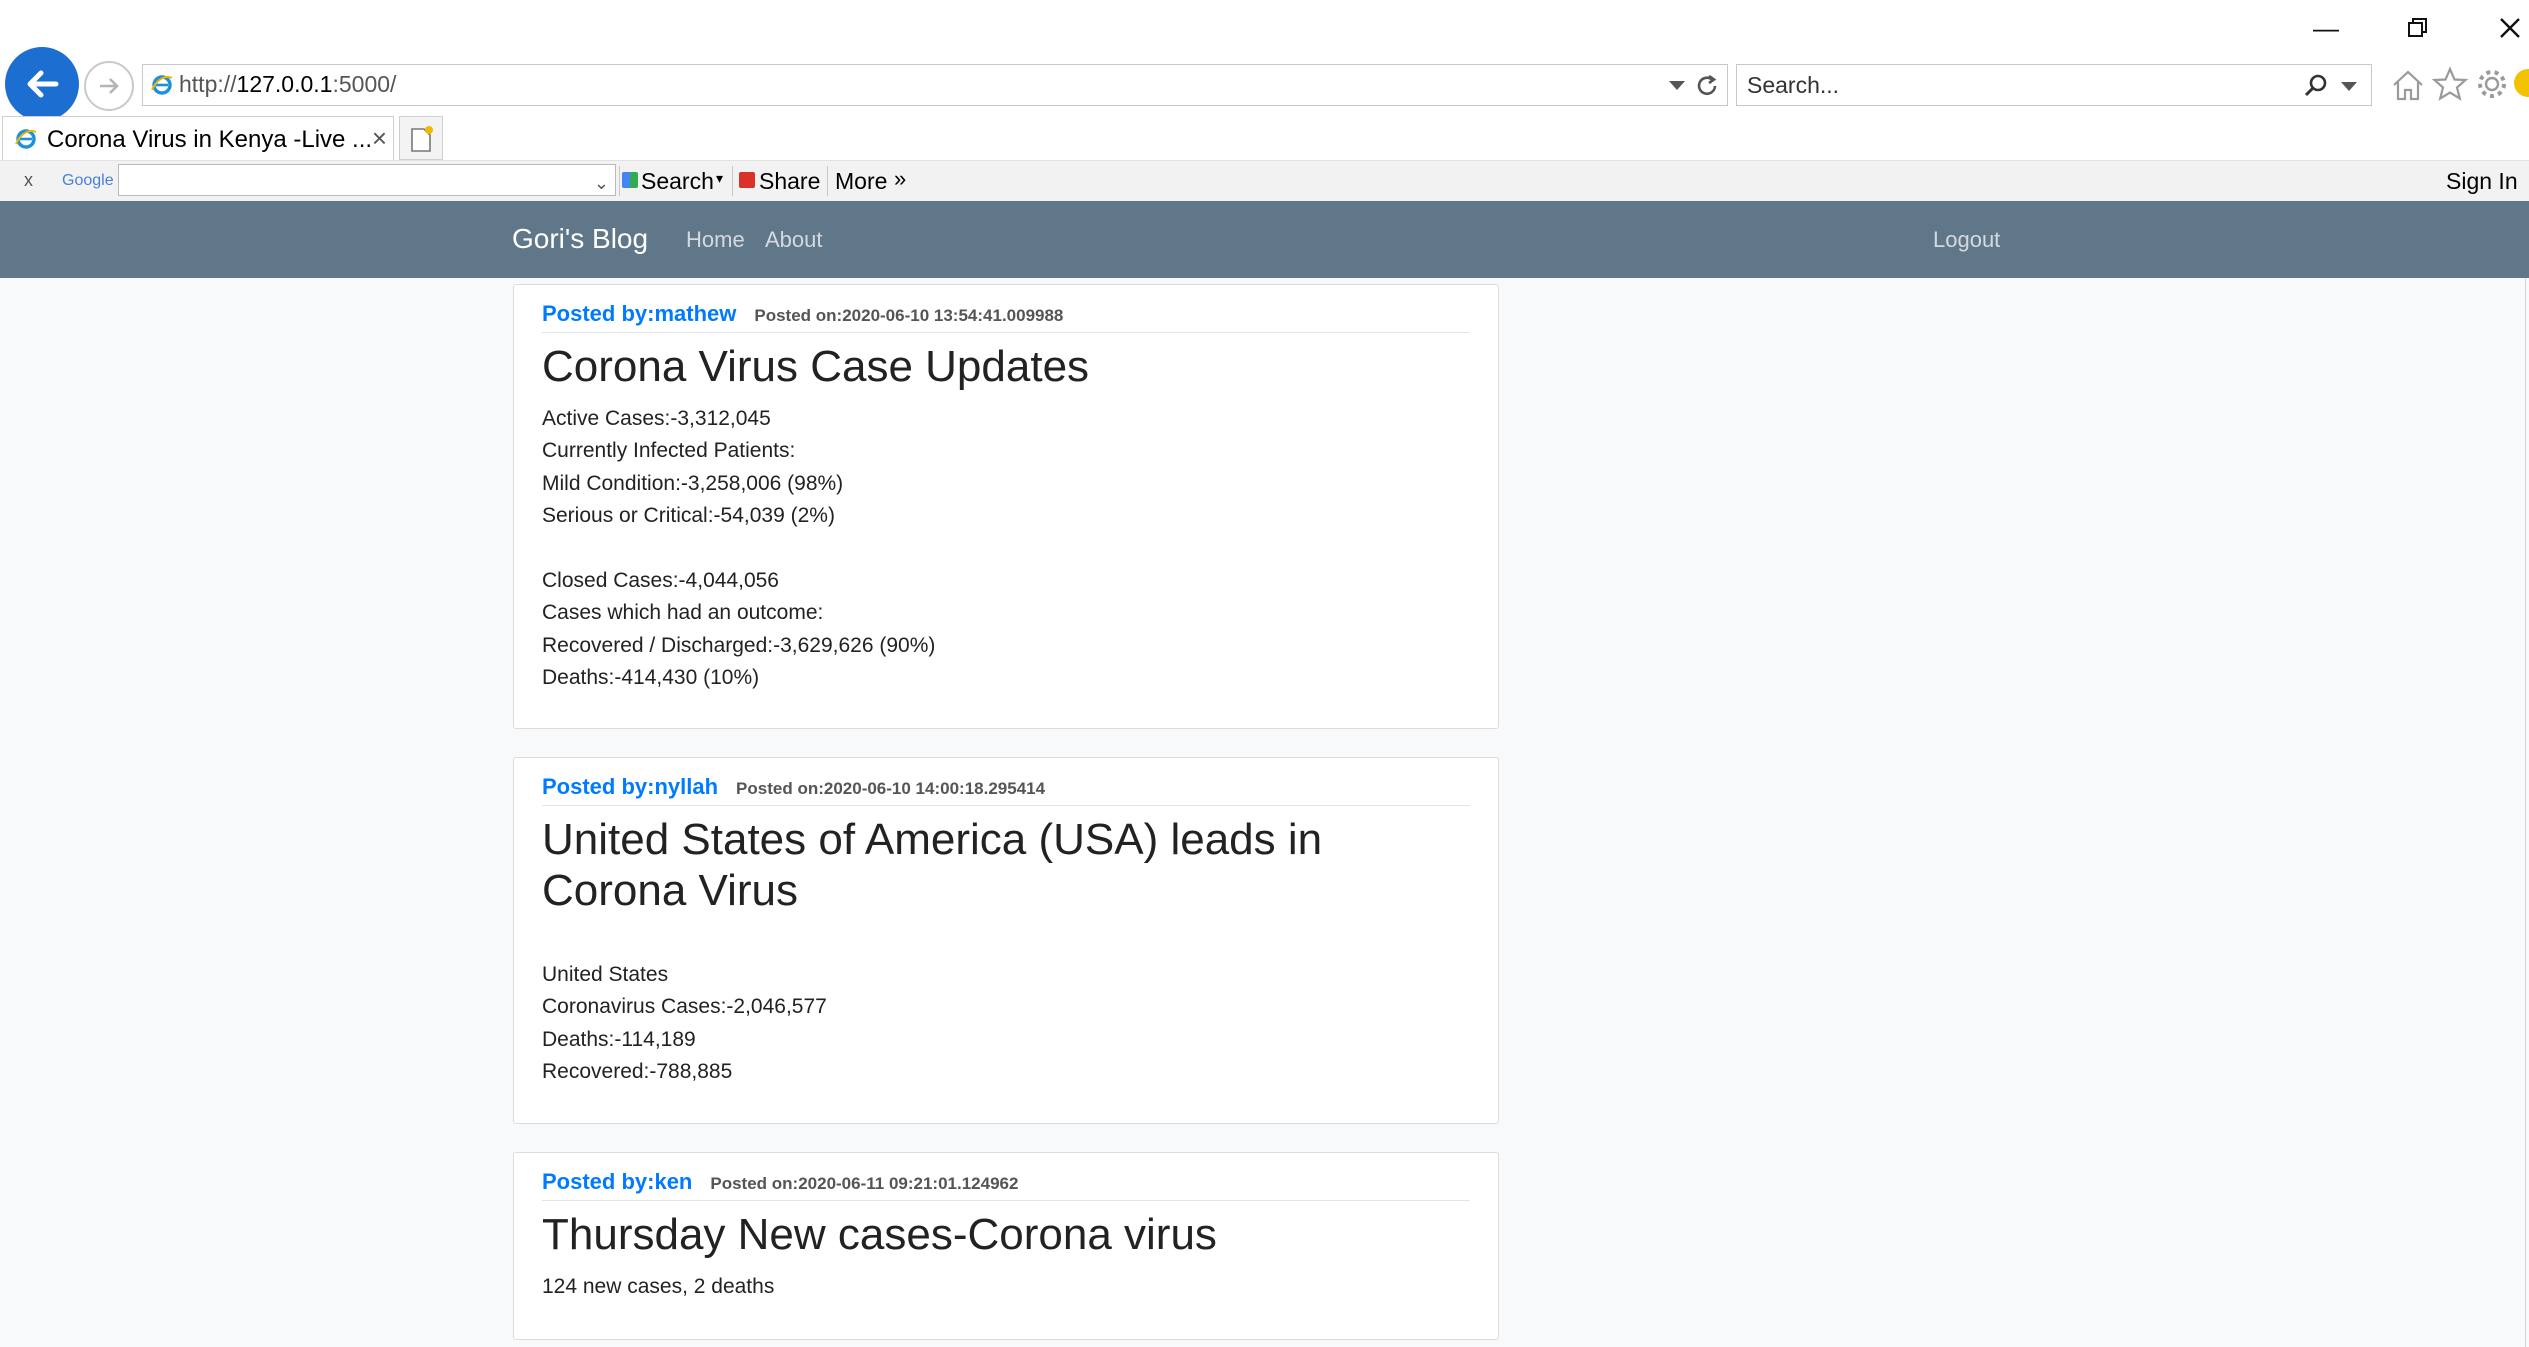 This screenshot has width=2529, height=1347. I want to click on post-author: Posted by:nyllah, so click(630, 787).